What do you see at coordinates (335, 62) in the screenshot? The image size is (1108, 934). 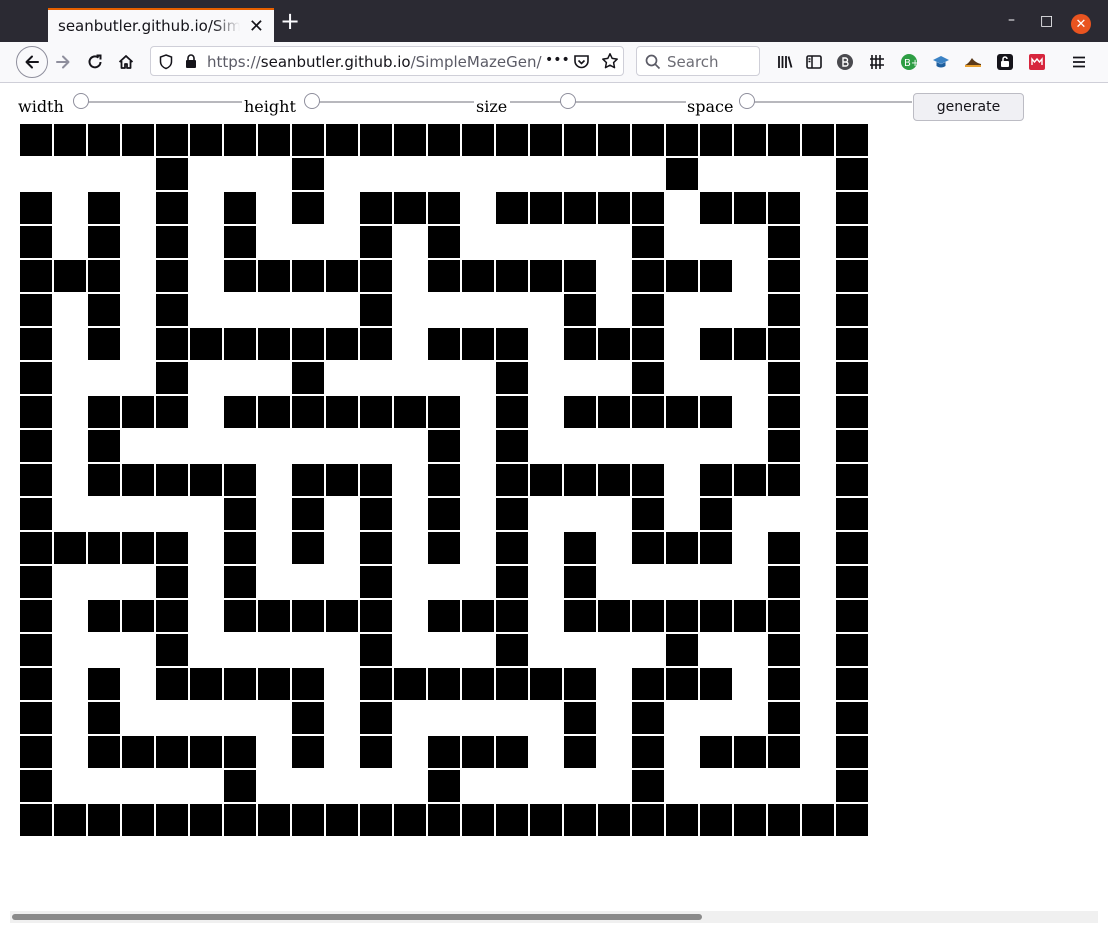 I see `url-host: seanbutler.github.io` at bounding box center [335, 62].